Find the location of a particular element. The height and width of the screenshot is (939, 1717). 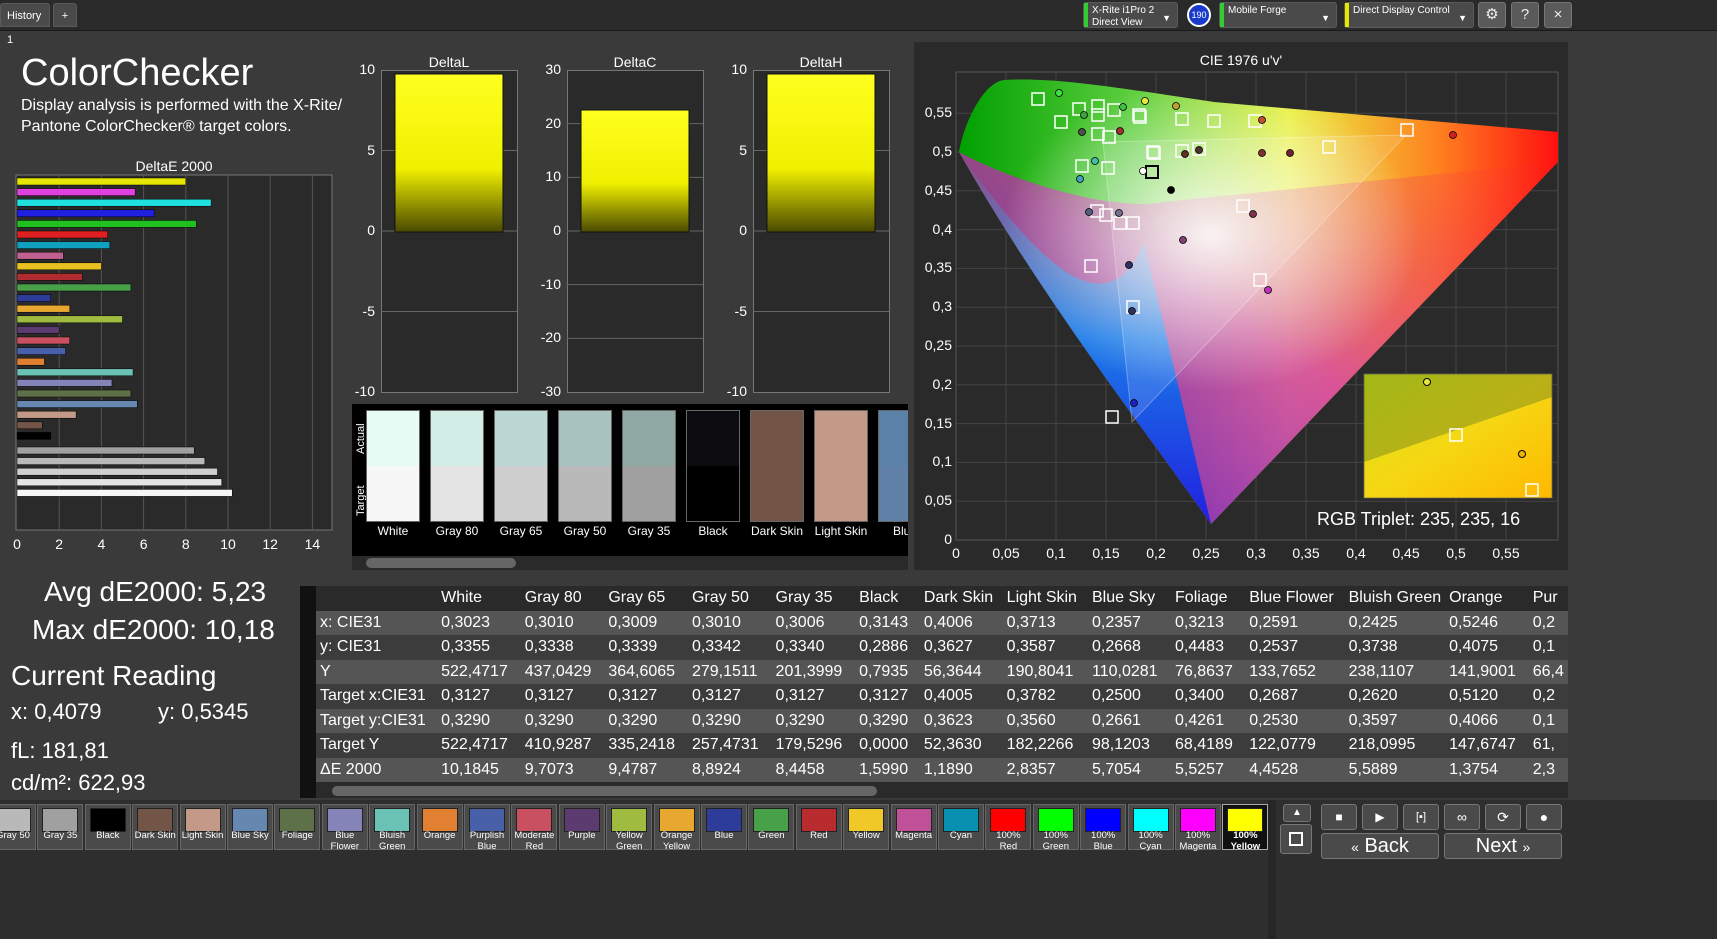

color-patch-button: 100% Cyan is located at coordinates (1150, 828).